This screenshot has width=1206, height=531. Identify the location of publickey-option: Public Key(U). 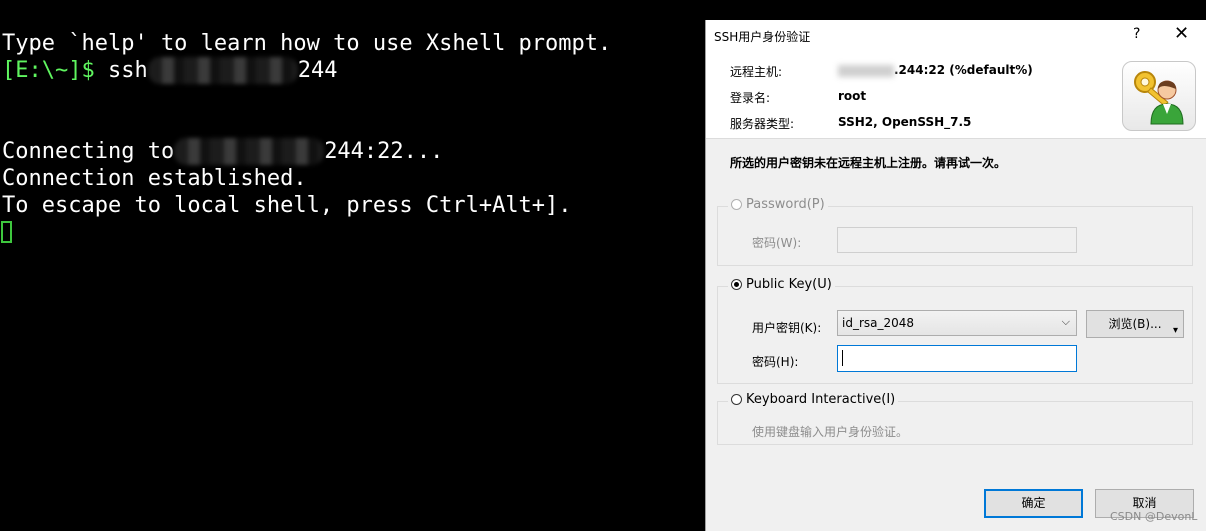
(781, 284).